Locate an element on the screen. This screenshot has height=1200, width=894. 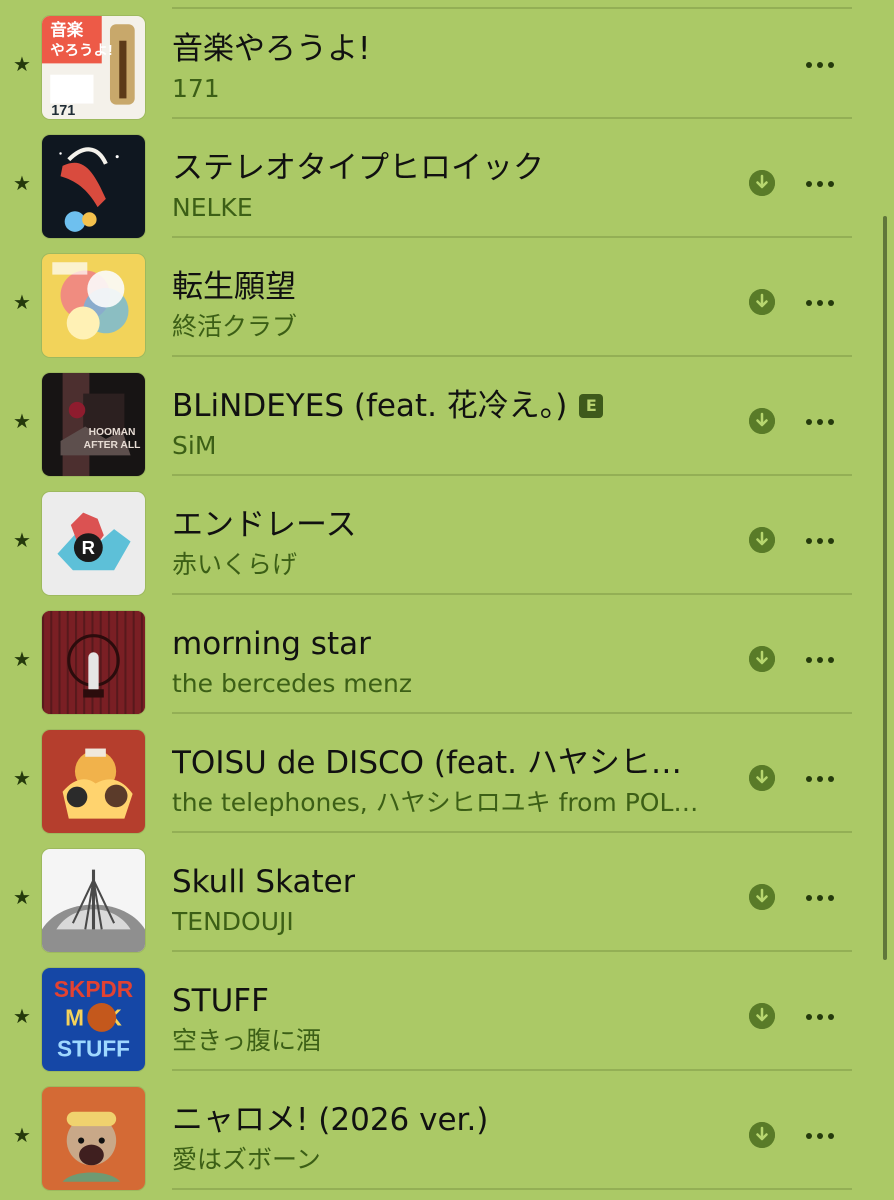
track-title-text: morning star is located at coordinates (271, 644).